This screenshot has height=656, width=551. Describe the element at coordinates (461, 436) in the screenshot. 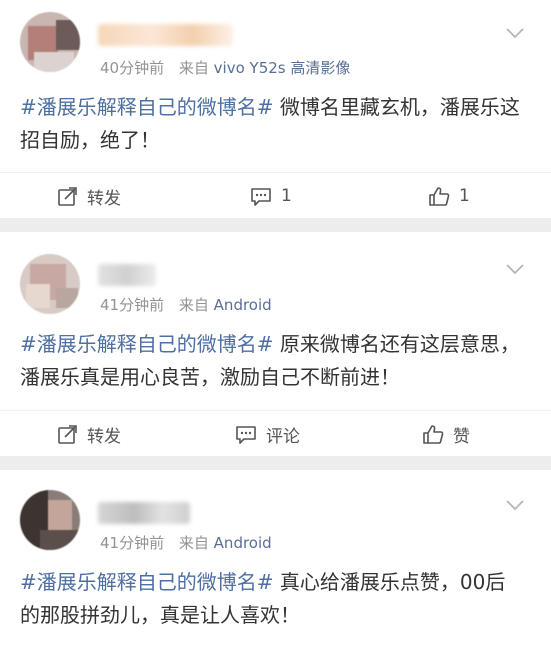

I see `like-label: 赞` at that location.